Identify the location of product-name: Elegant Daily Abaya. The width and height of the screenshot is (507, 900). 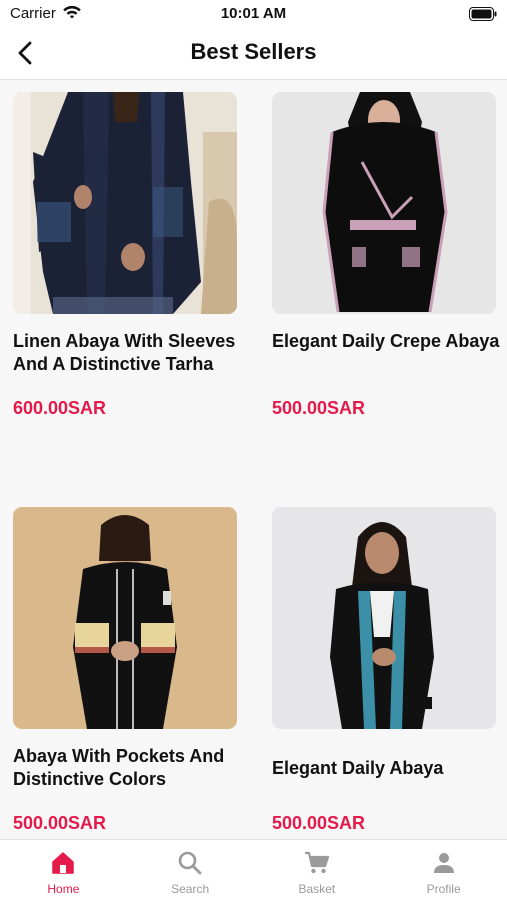
(358, 768).